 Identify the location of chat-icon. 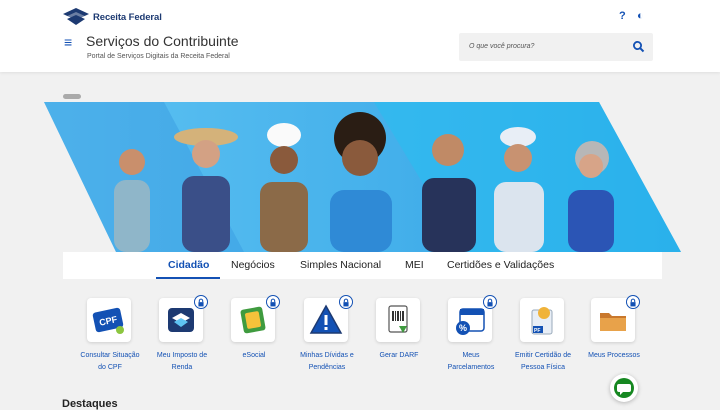
(624, 388).